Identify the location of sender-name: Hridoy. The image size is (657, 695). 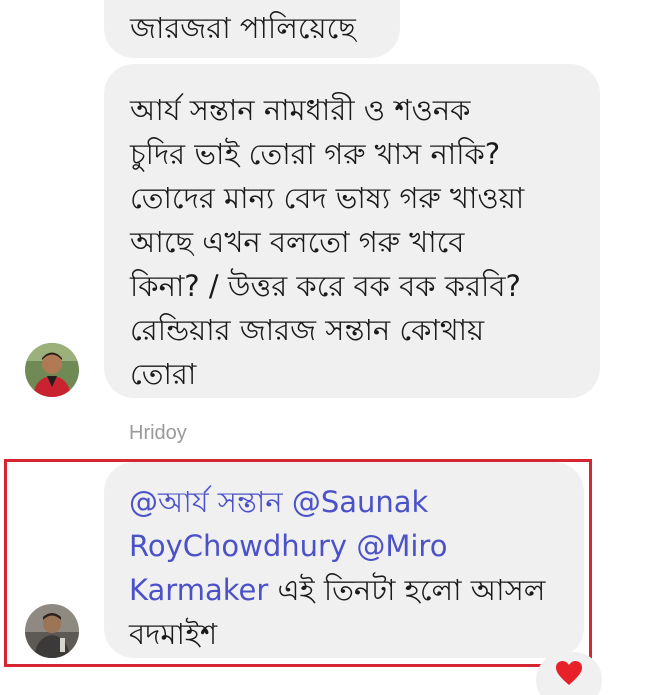
(158, 433).